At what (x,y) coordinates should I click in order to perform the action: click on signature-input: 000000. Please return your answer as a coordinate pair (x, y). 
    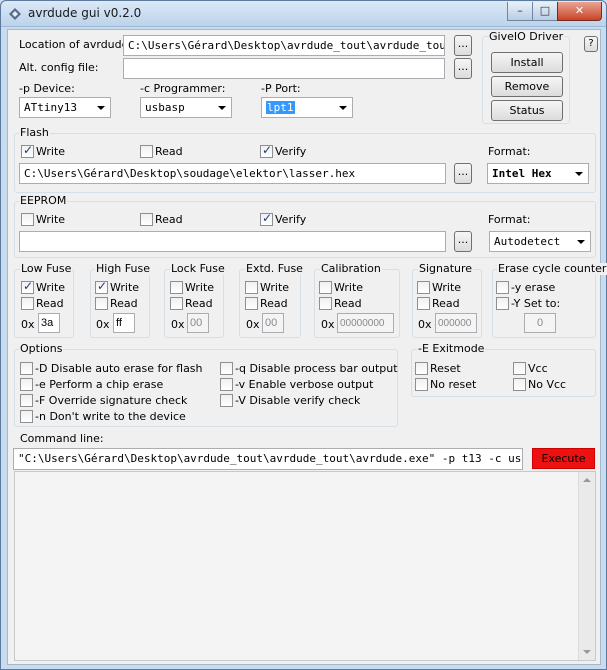
    Looking at the image, I should click on (456, 323).